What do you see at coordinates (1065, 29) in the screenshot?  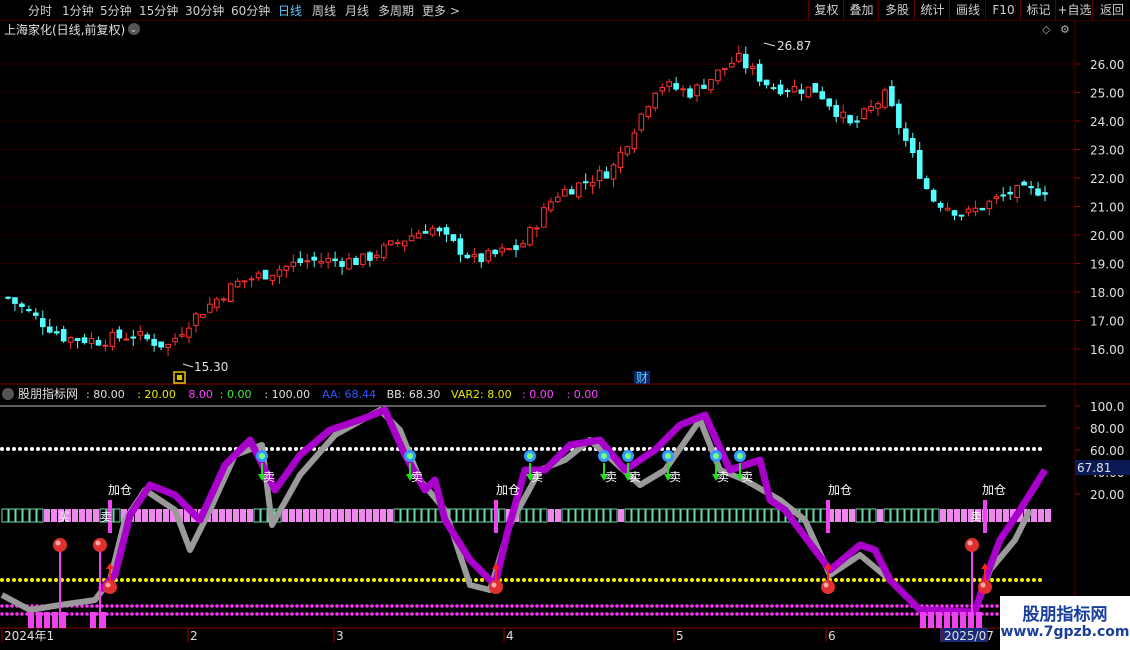 I see `settings-icon: ⚙` at bounding box center [1065, 29].